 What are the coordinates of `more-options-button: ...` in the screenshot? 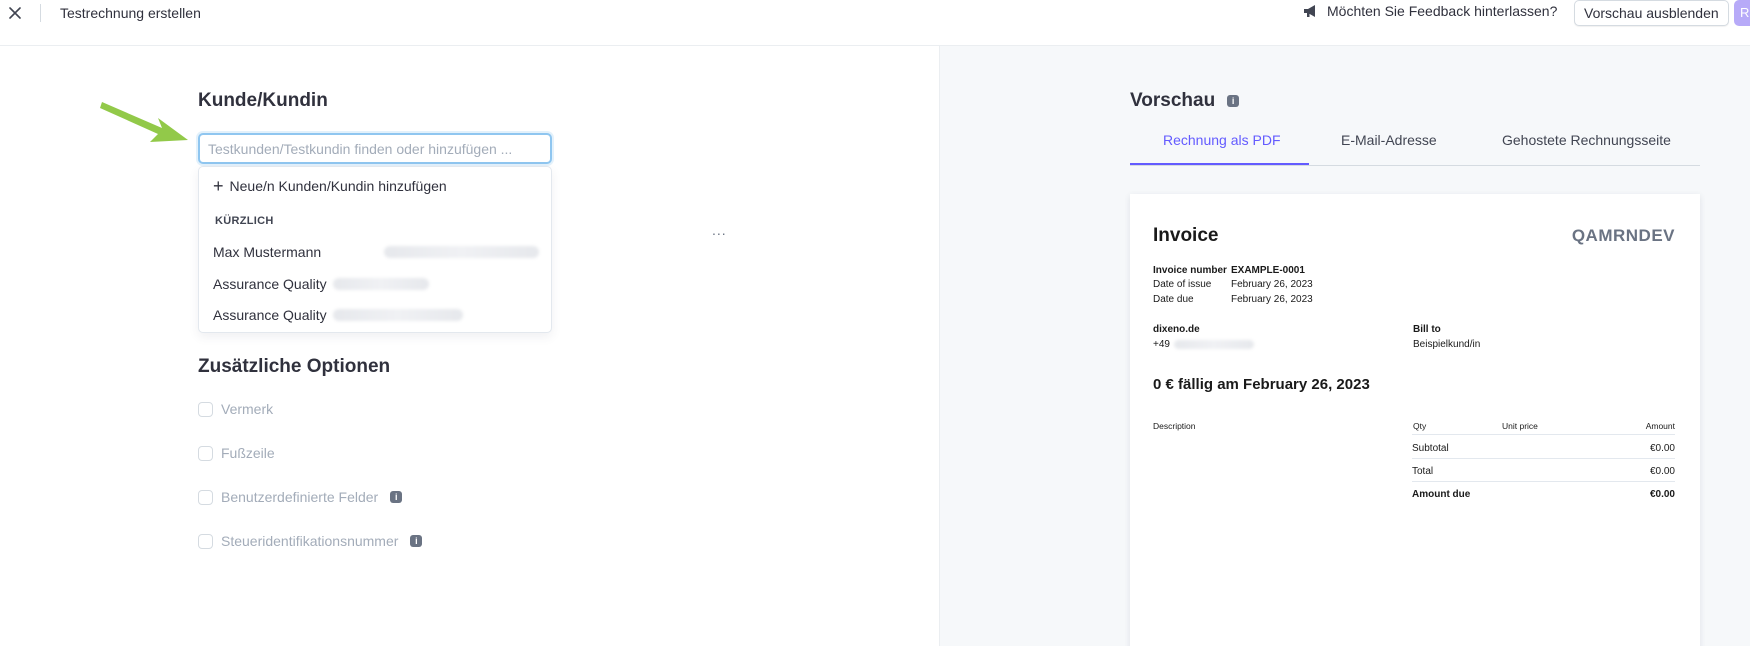 It's located at (719, 230).